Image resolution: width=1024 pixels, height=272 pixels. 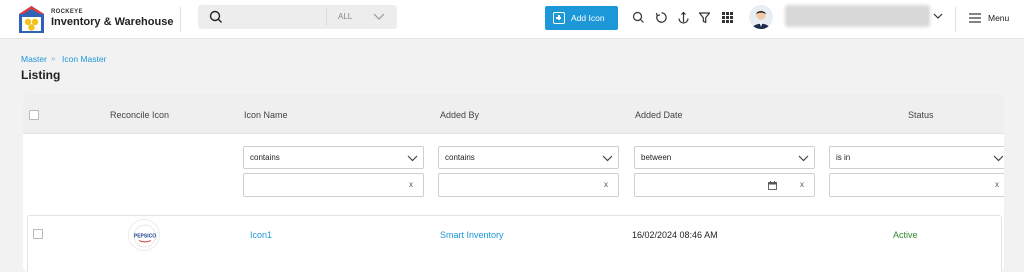 What do you see at coordinates (34, 115) in the screenshot?
I see `select-all-checkbox` at bounding box center [34, 115].